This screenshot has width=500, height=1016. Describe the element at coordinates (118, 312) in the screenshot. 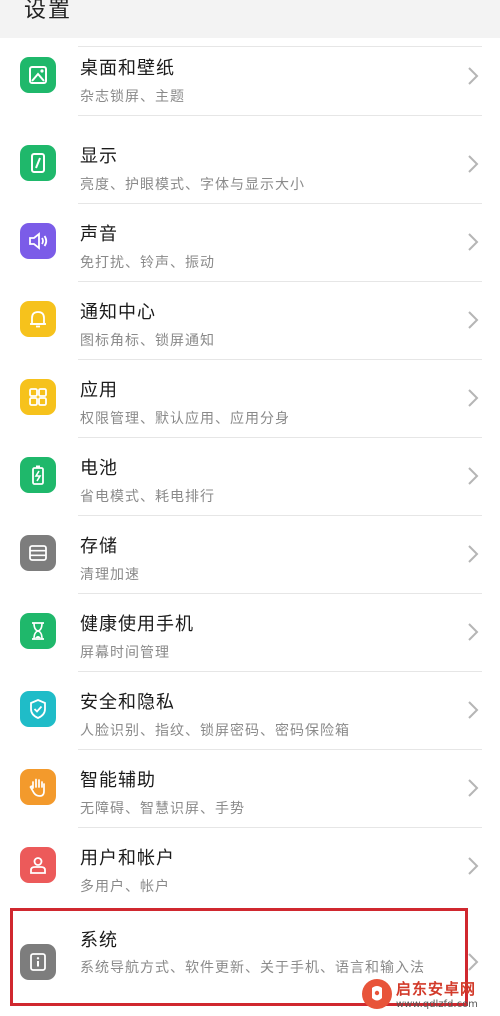

I see `item-title: 通知中心` at that location.